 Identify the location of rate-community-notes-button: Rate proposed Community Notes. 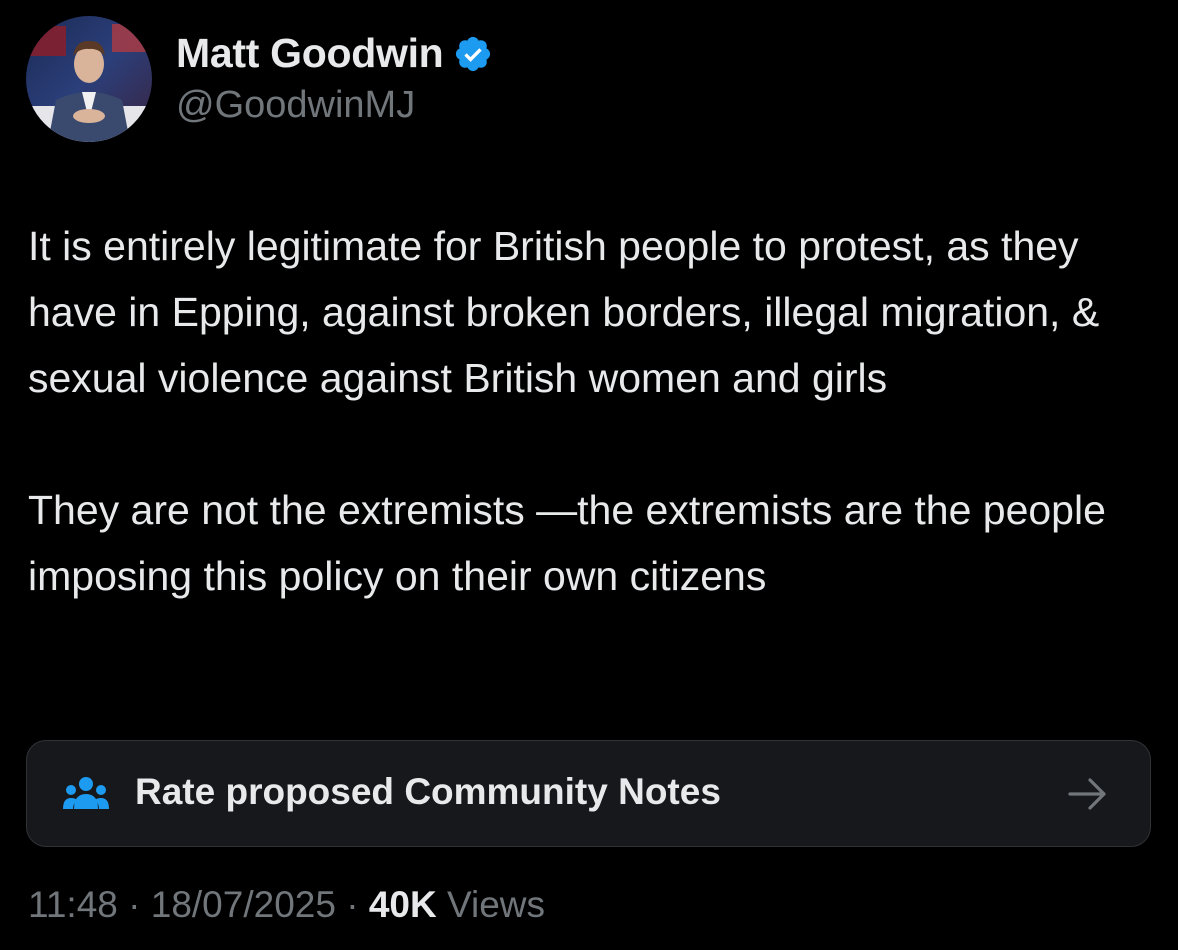
(588, 793).